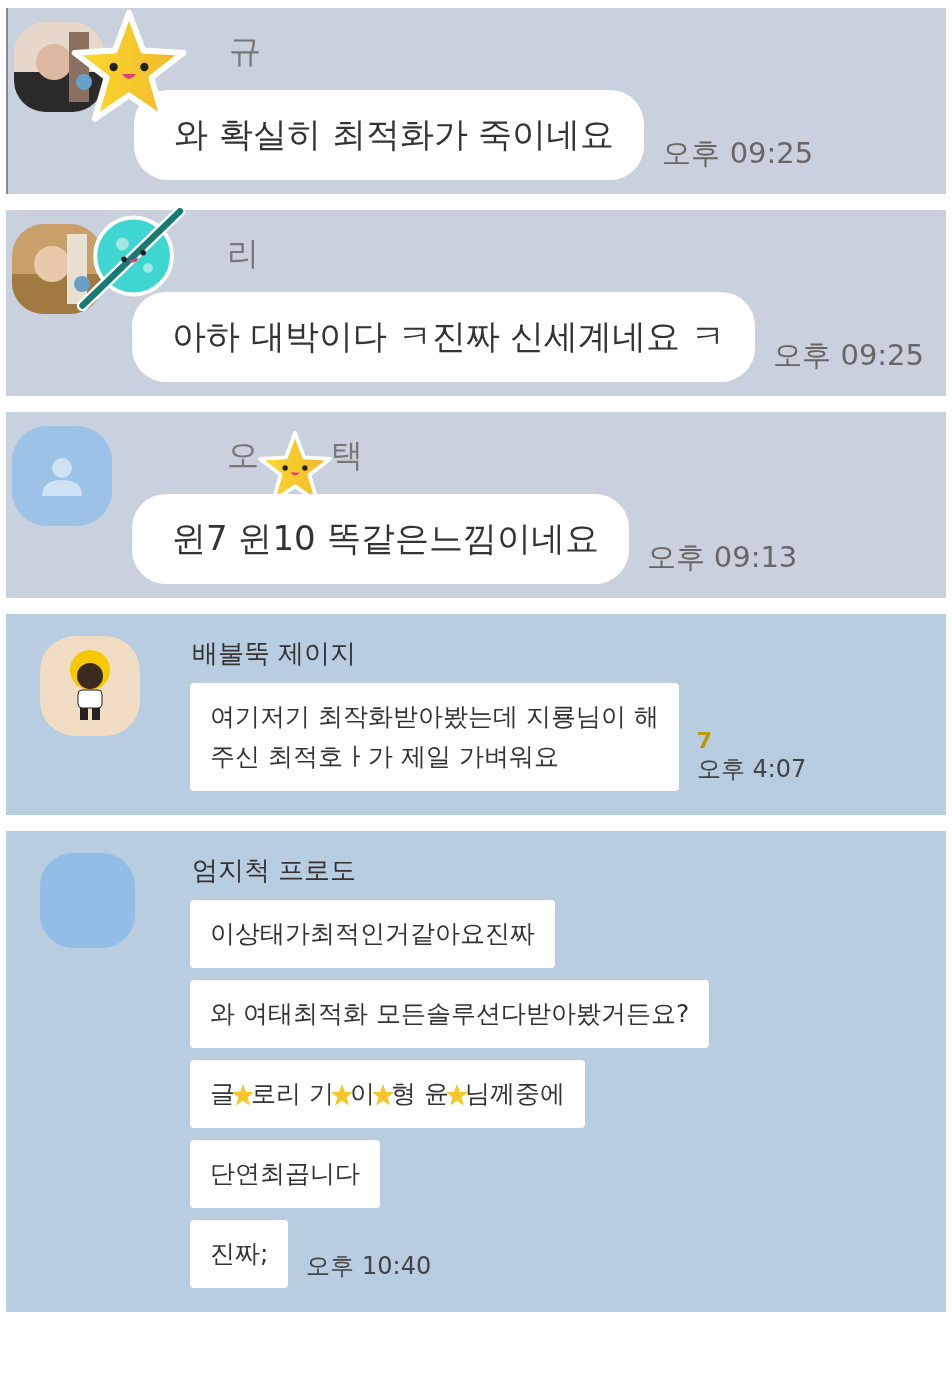 The height and width of the screenshot is (1384, 952). I want to click on message-bubble: 윈7 윈10 똑같은느낌이네요, so click(380, 539).